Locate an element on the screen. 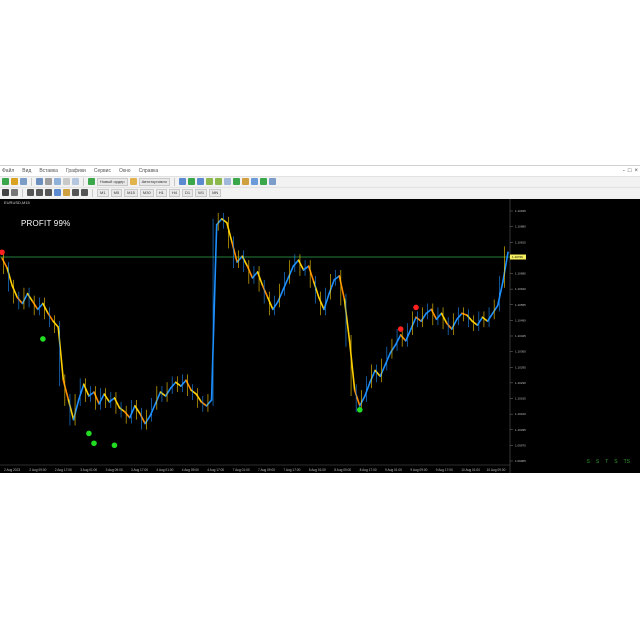  menu-item-6: Справка is located at coordinates (149, 171).